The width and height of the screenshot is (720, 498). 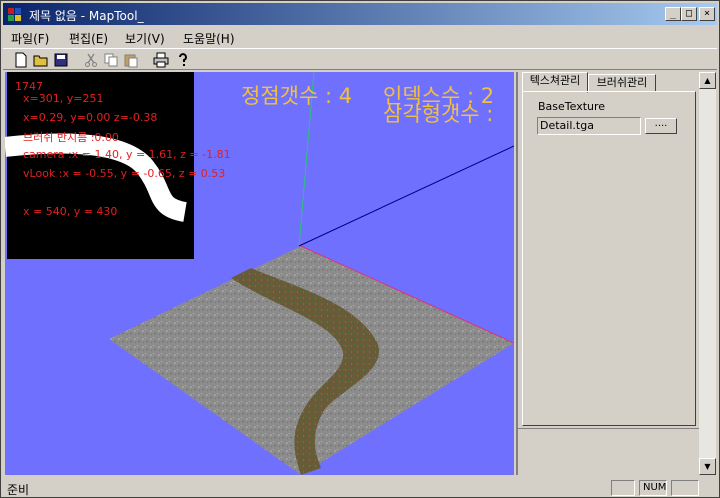 I want to click on title-bar: 제목 없음 - MapTool_ _ □ ×, so click(x=360, y=14).